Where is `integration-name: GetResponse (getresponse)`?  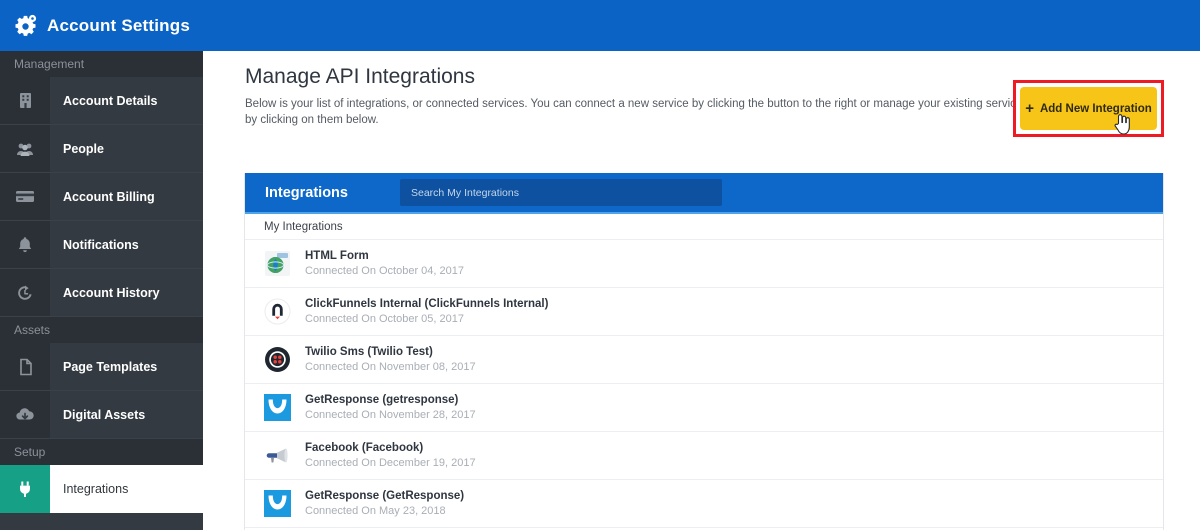 integration-name: GetResponse (getresponse) is located at coordinates (382, 399).